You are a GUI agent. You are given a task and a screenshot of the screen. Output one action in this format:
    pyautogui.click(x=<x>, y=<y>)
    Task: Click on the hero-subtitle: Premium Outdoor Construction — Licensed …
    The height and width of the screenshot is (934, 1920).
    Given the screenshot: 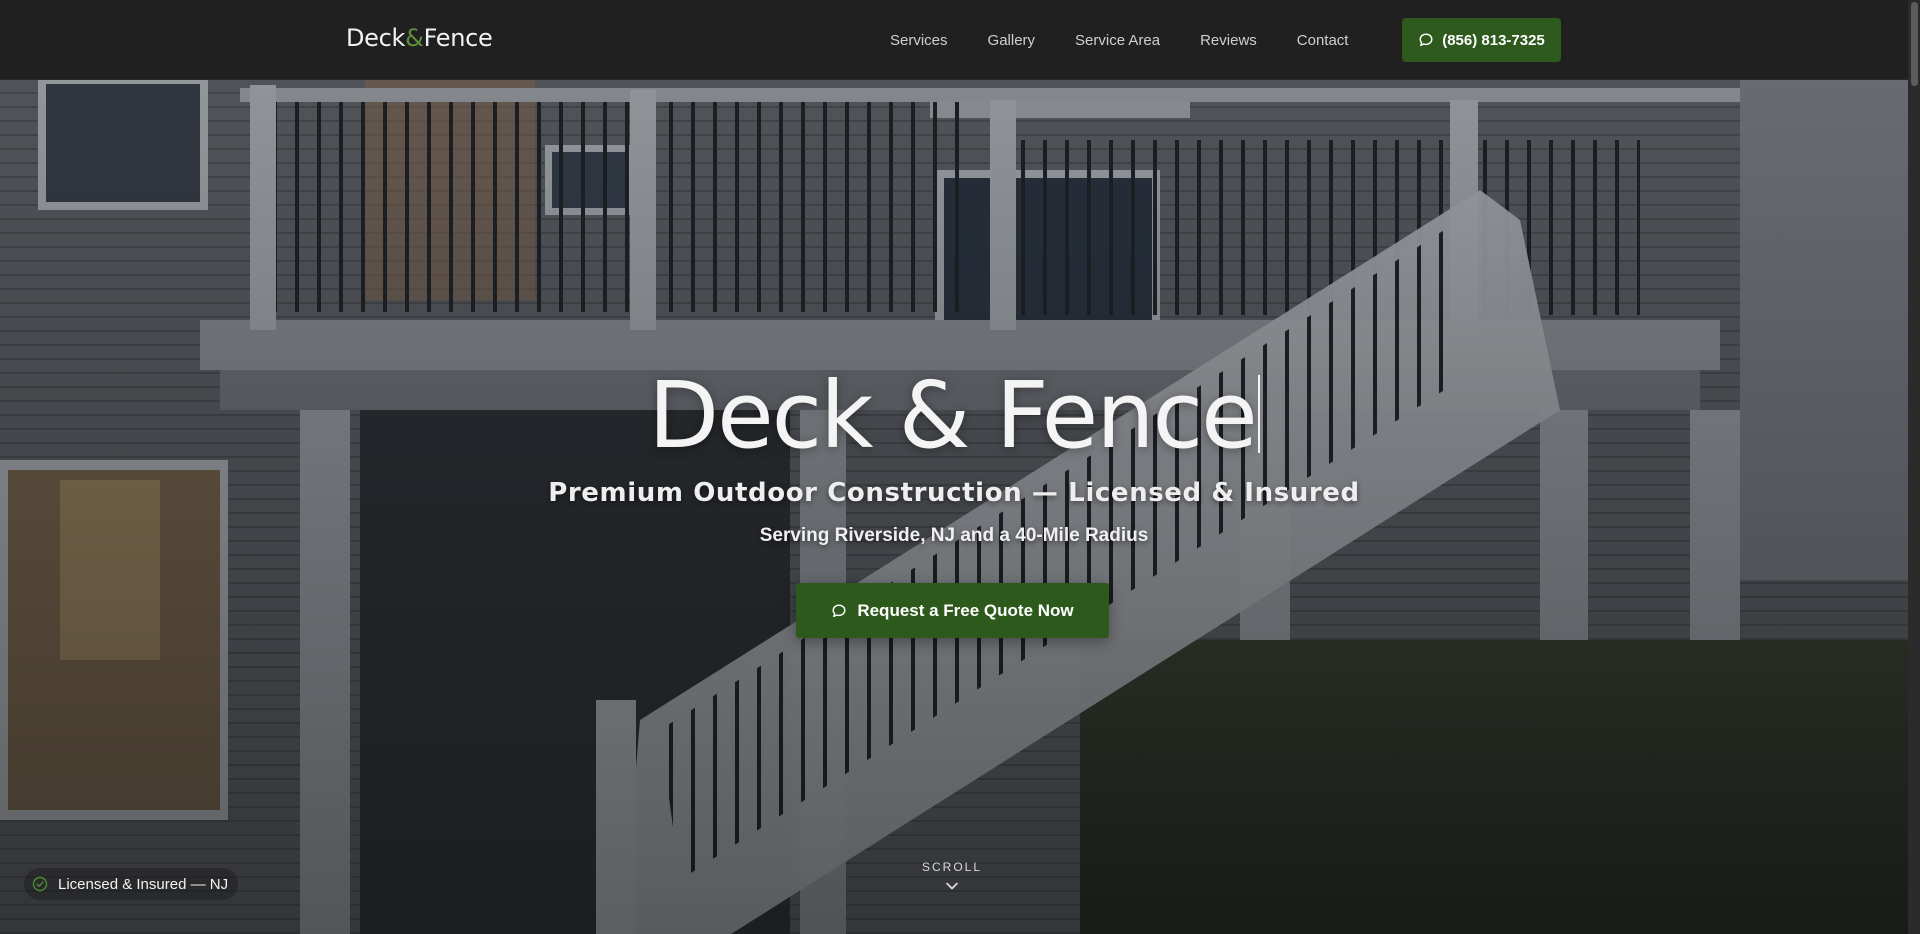 What is the action you would take?
    pyautogui.click(x=954, y=493)
    